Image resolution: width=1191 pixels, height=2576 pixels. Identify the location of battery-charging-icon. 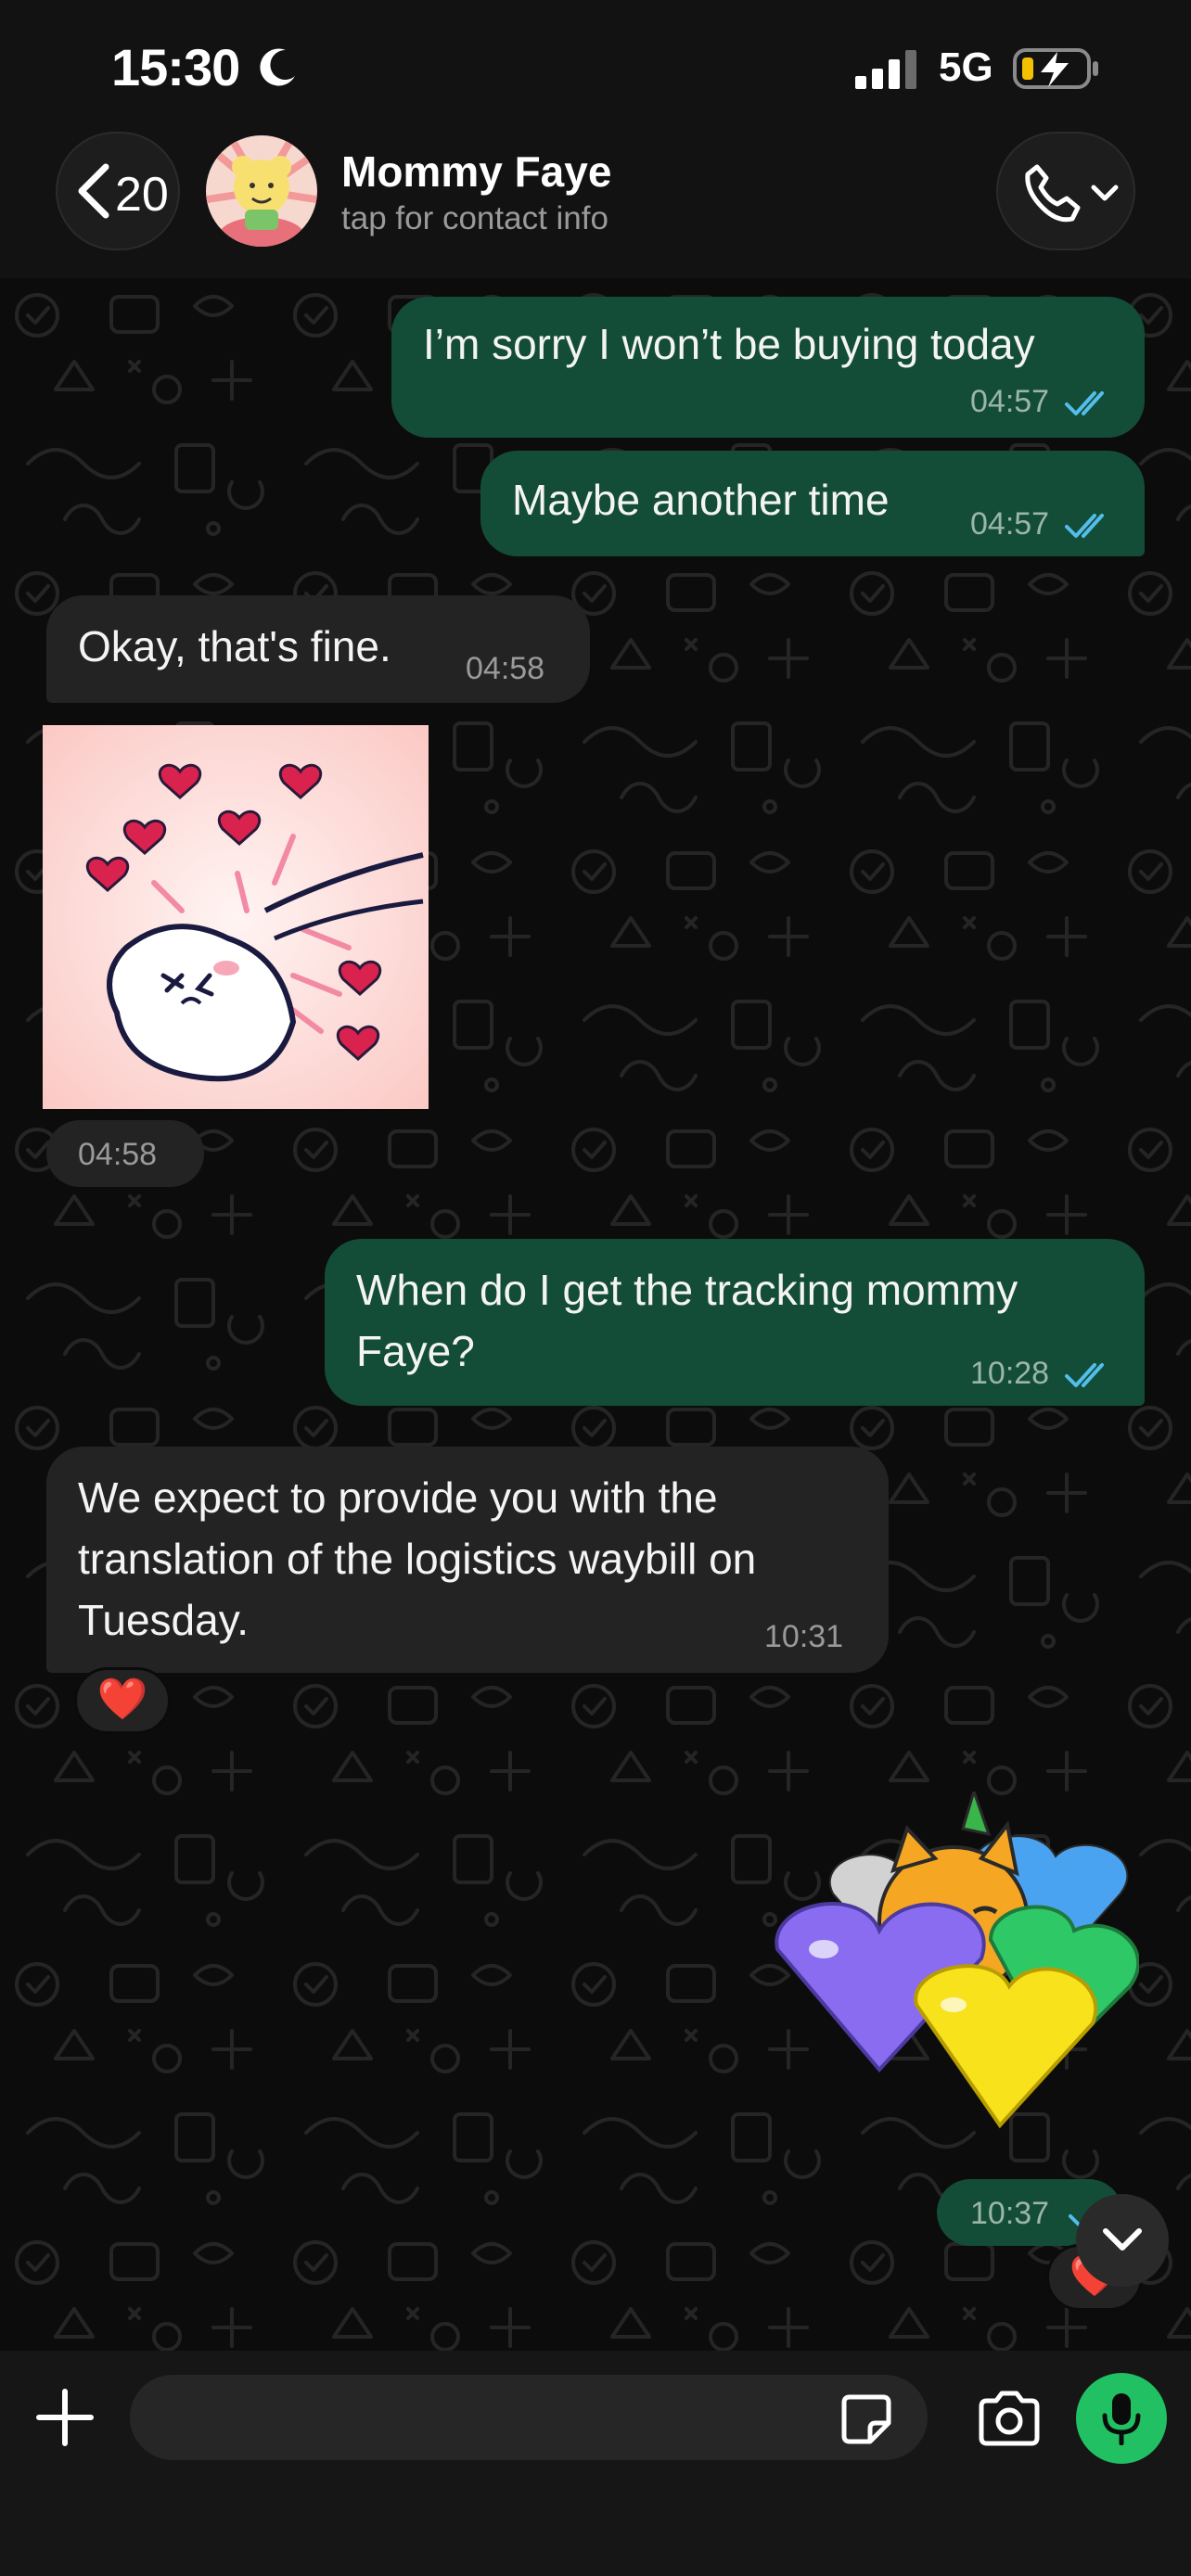
(1055, 68).